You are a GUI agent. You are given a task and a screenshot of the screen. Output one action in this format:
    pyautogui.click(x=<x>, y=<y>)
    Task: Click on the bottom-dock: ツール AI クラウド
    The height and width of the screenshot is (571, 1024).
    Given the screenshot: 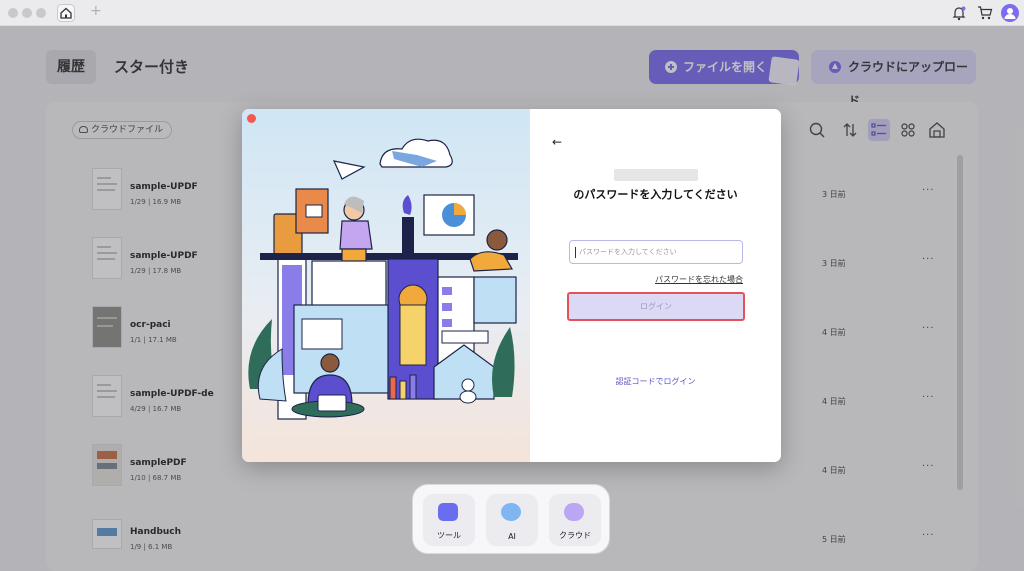 What is the action you would take?
    pyautogui.click(x=511, y=519)
    